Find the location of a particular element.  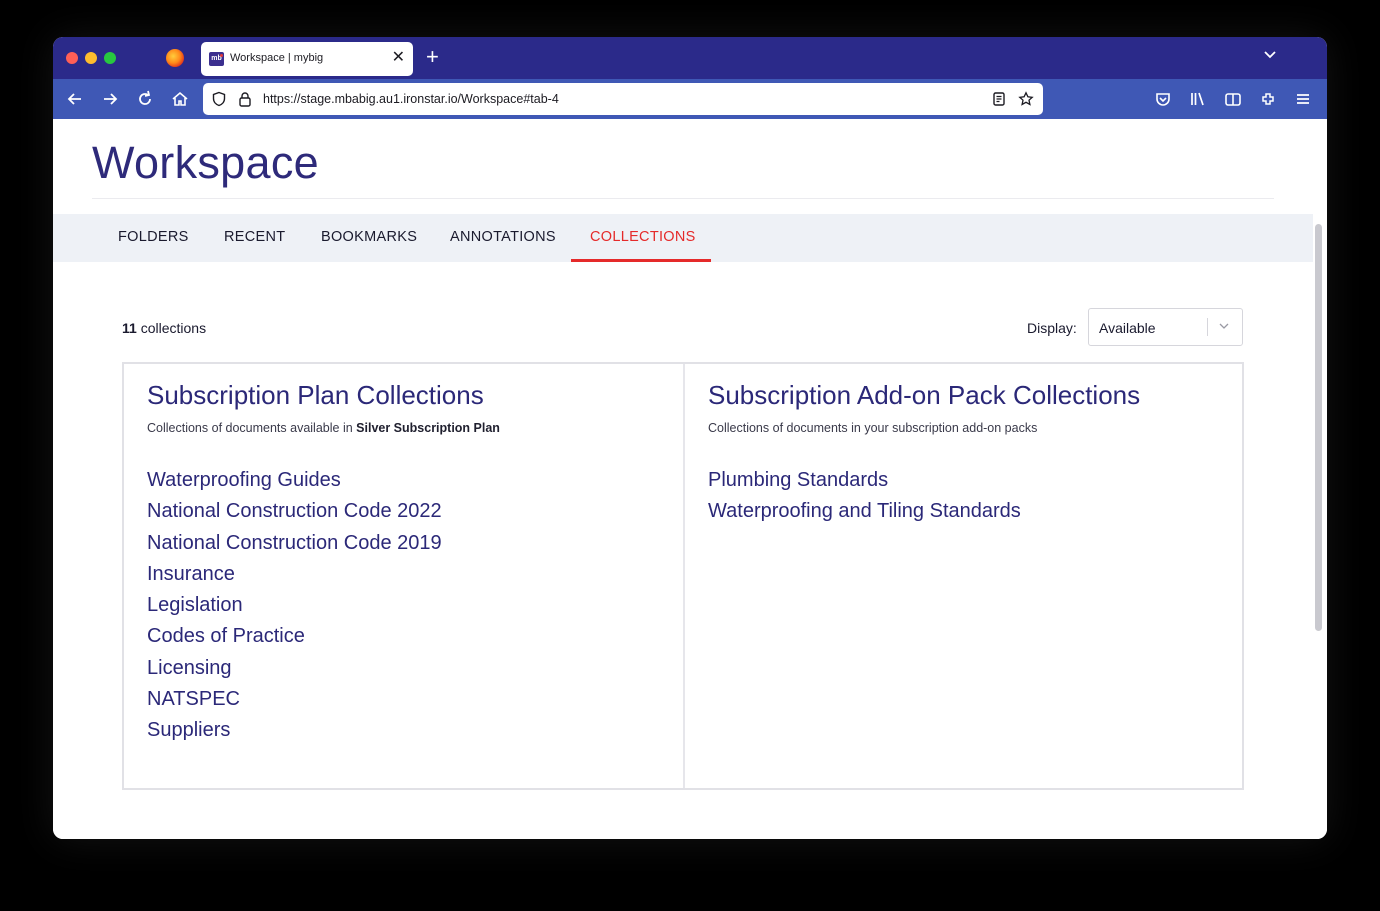

addon-collections-heading: Subscription Add-on Pack Collections is located at coordinates (924, 395).